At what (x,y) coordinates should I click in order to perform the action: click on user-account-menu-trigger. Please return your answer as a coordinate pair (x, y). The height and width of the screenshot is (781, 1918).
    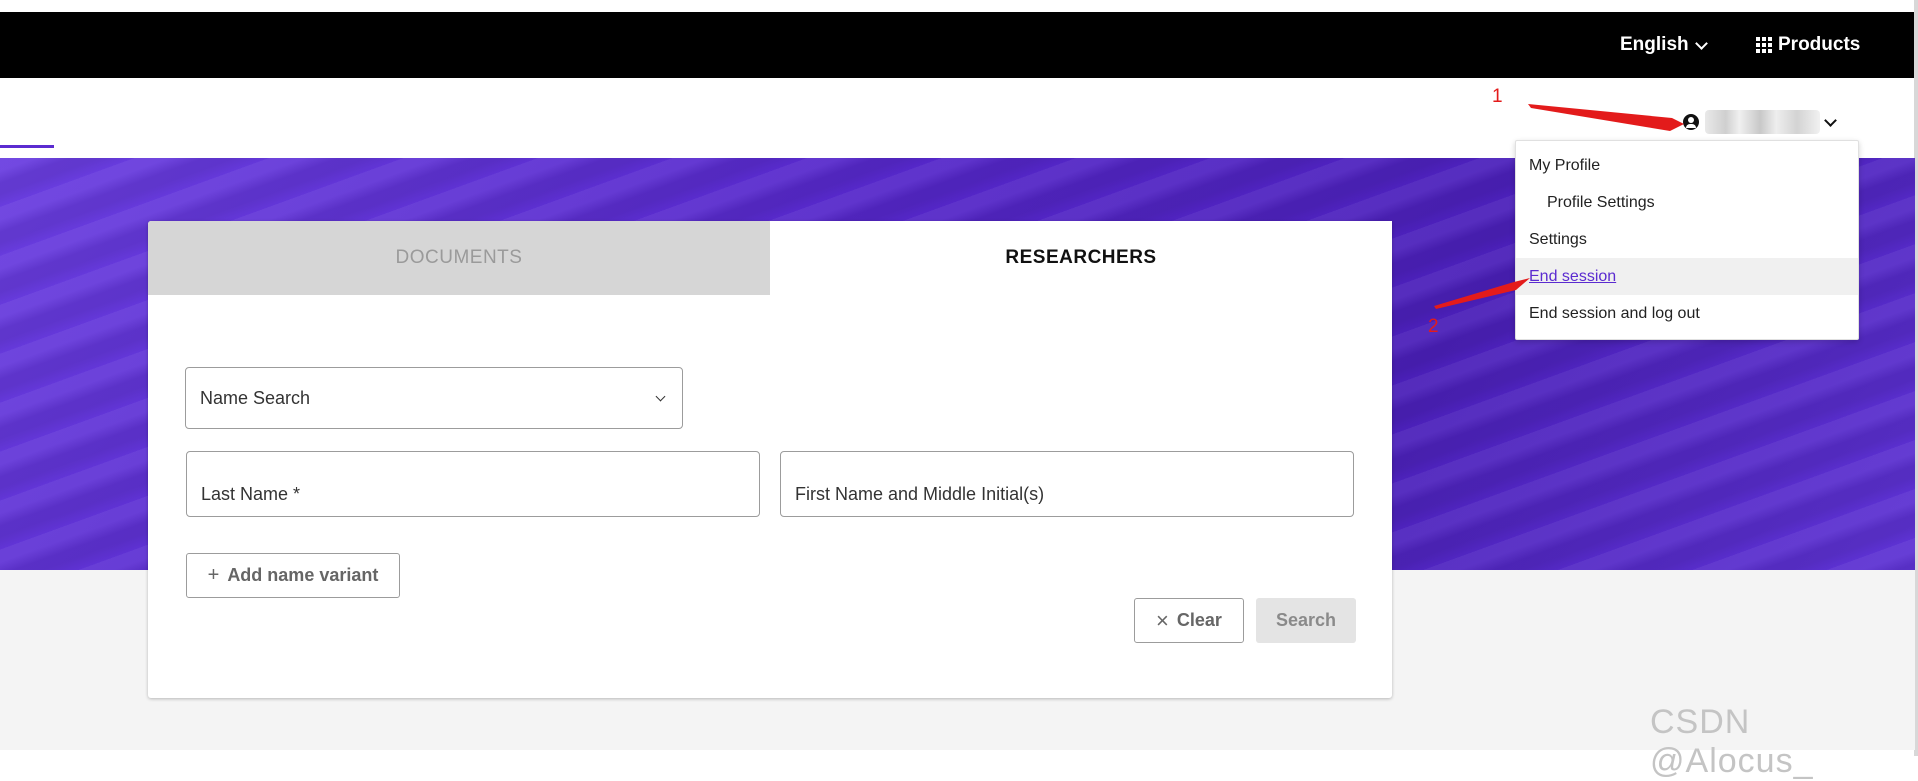
    Looking at the image, I should click on (1760, 122).